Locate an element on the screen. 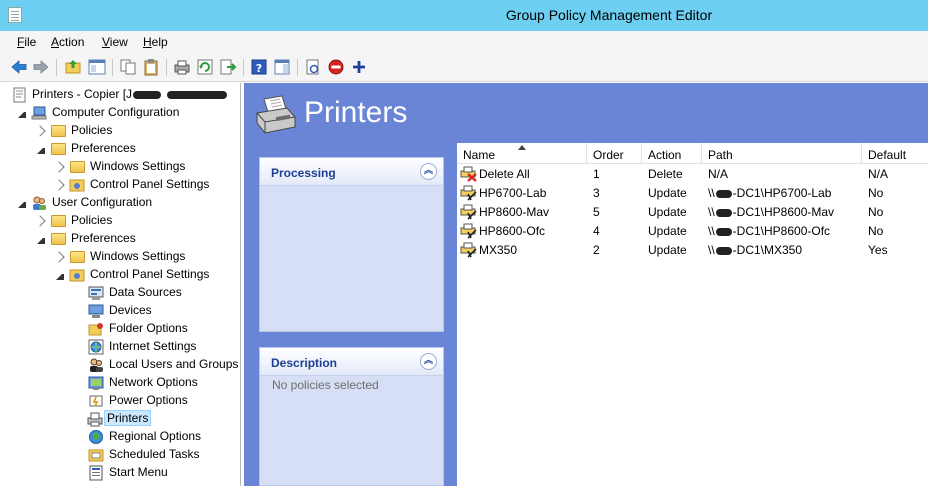 Image resolution: width=928 pixels, height=486 pixels. list-item: Delete All 1 Delete N/A N/A is located at coordinates (692, 173).